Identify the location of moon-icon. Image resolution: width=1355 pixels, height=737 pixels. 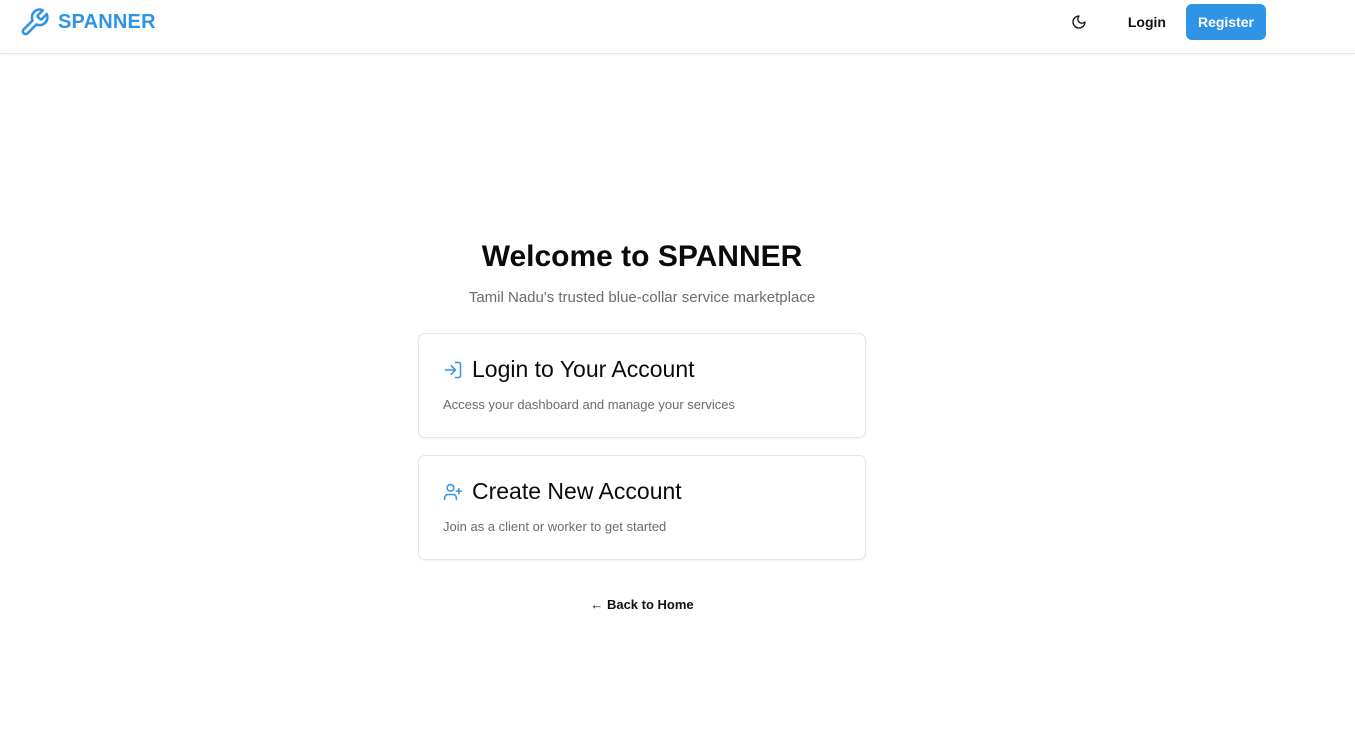
(1079, 22).